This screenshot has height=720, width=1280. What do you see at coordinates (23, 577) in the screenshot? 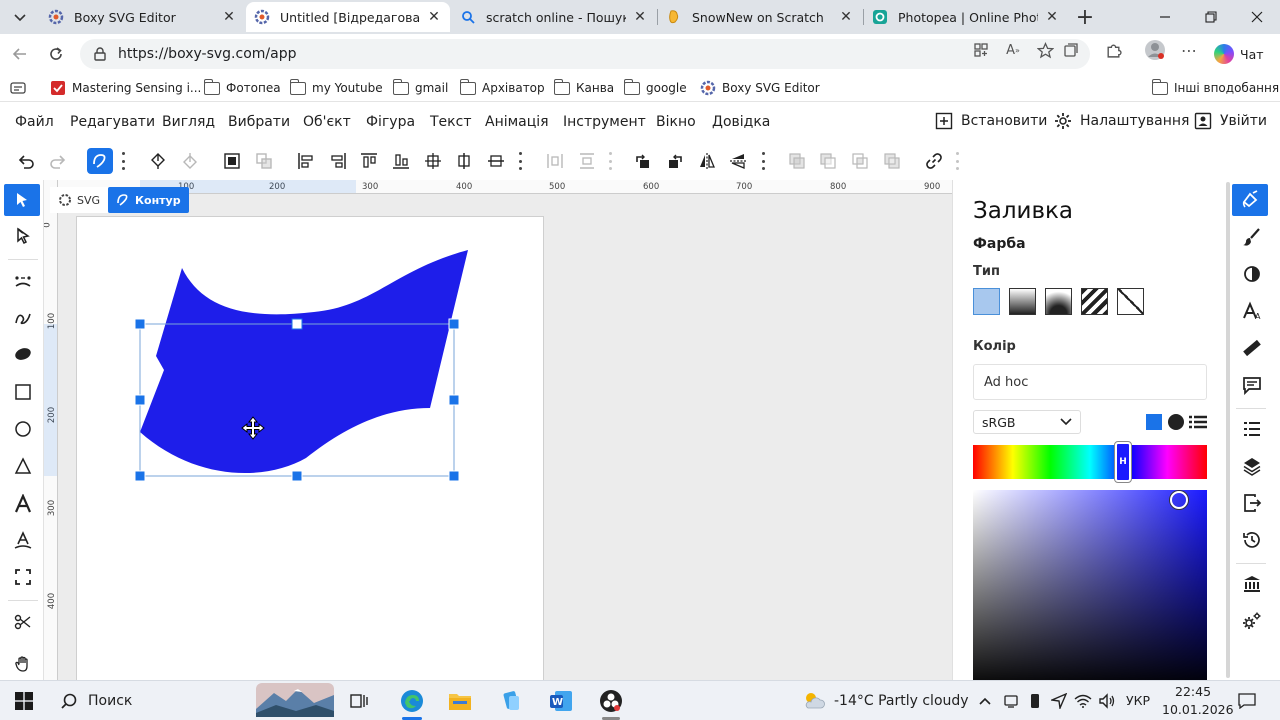
I see `crop-tool` at bounding box center [23, 577].